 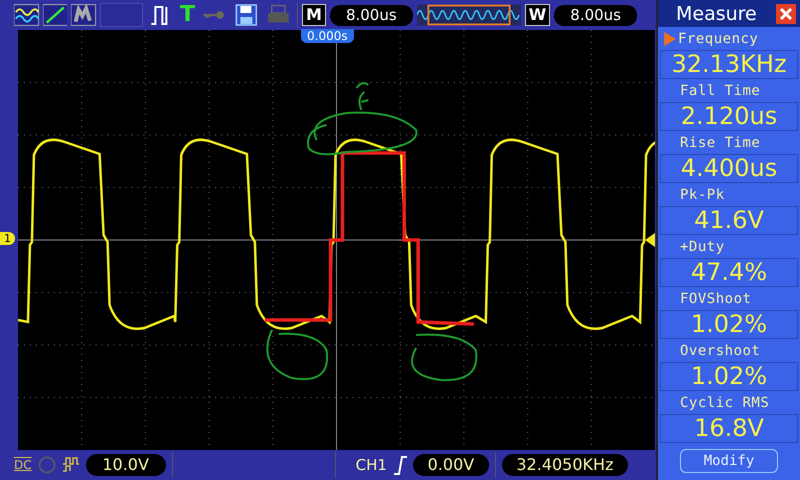 What do you see at coordinates (327, 36) in the screenshot?
I see `trigger-position-marker: 0.000s` at bounding box center [327, 36].